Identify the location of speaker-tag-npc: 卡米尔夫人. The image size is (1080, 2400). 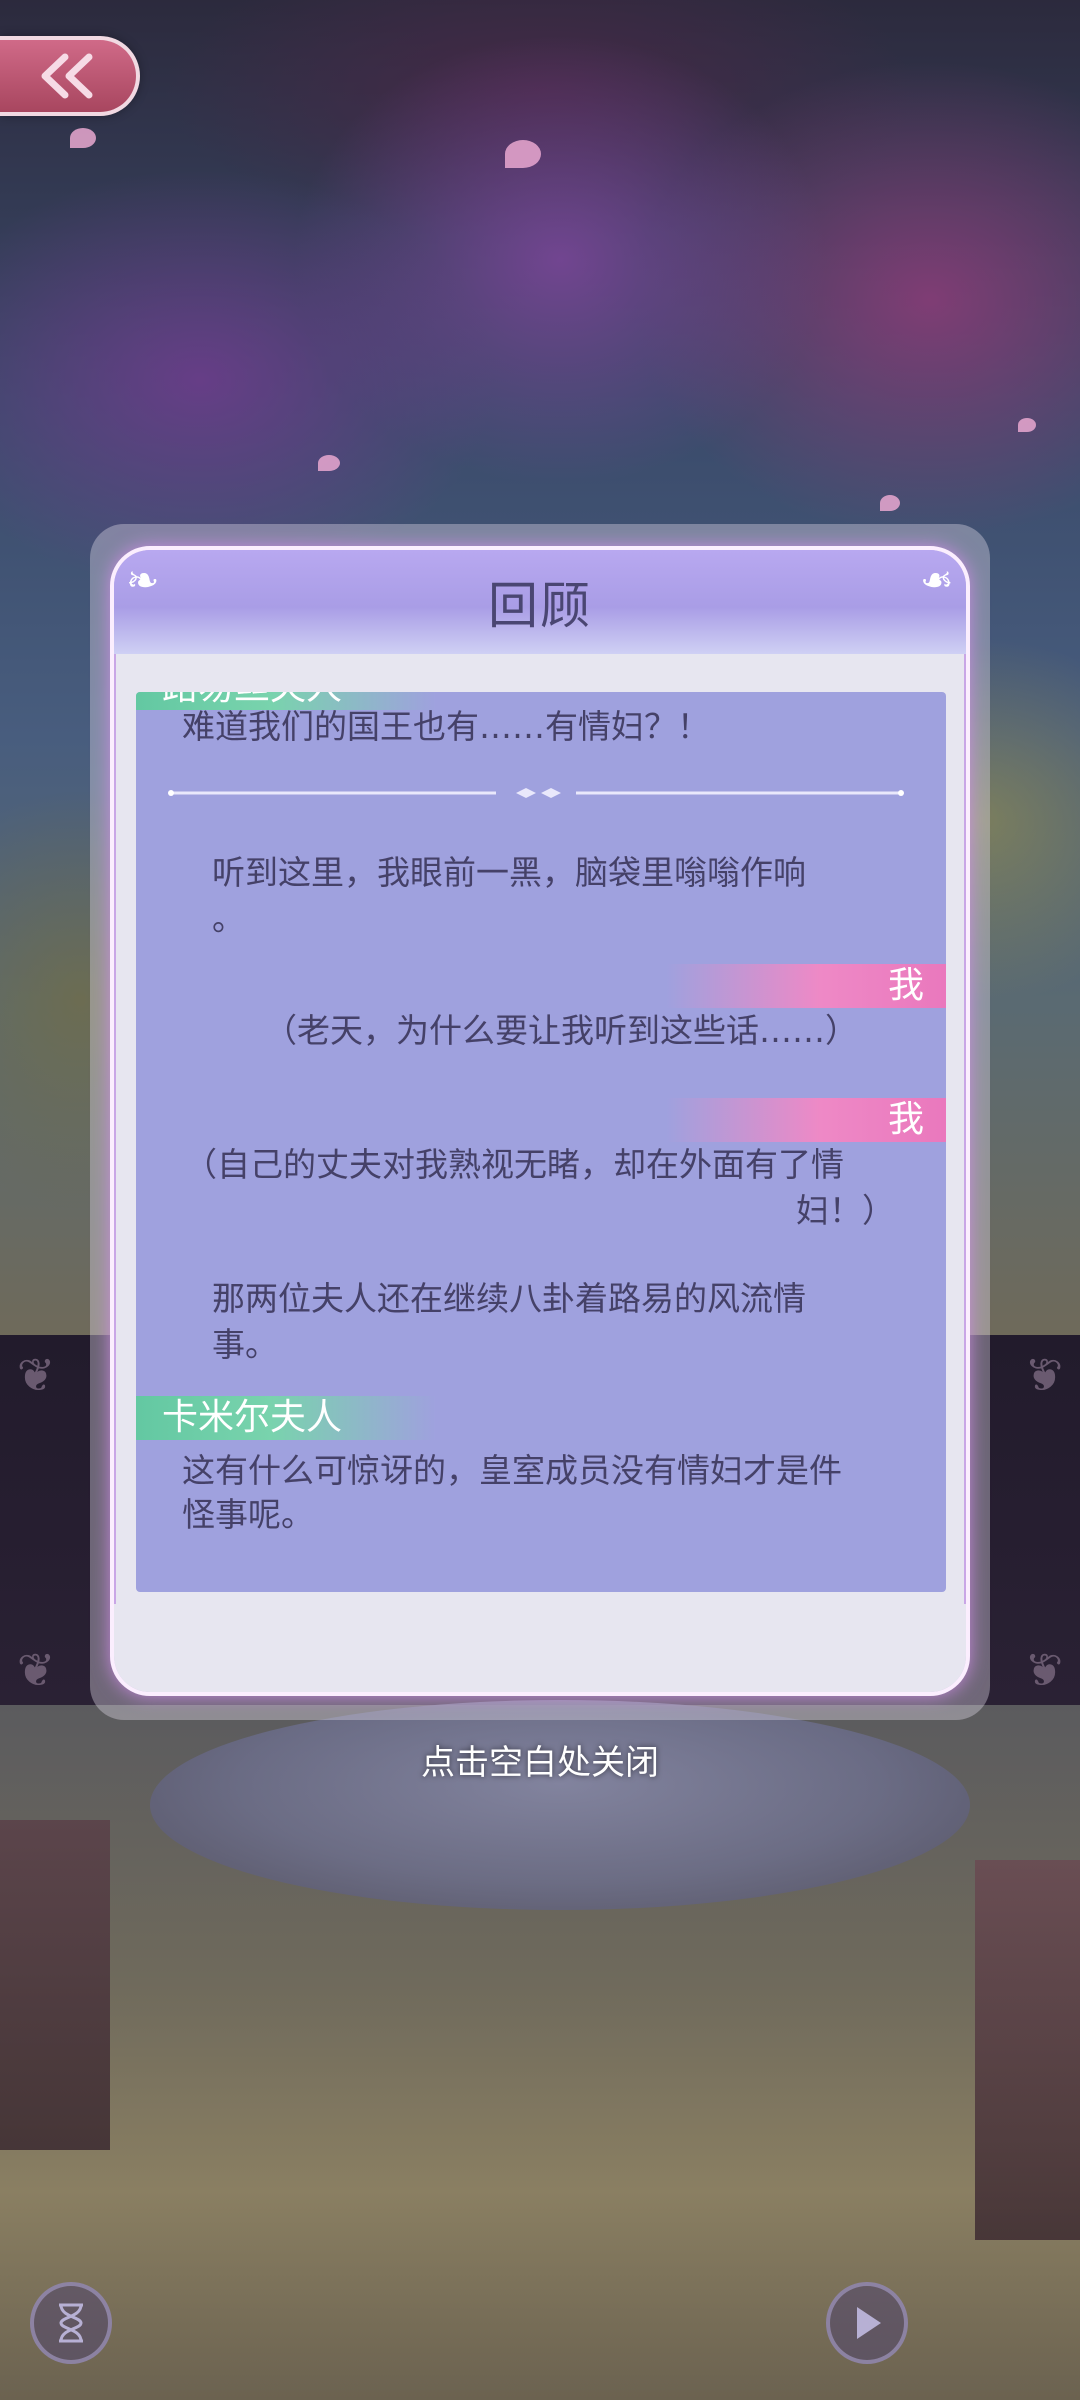
(286, 1418).